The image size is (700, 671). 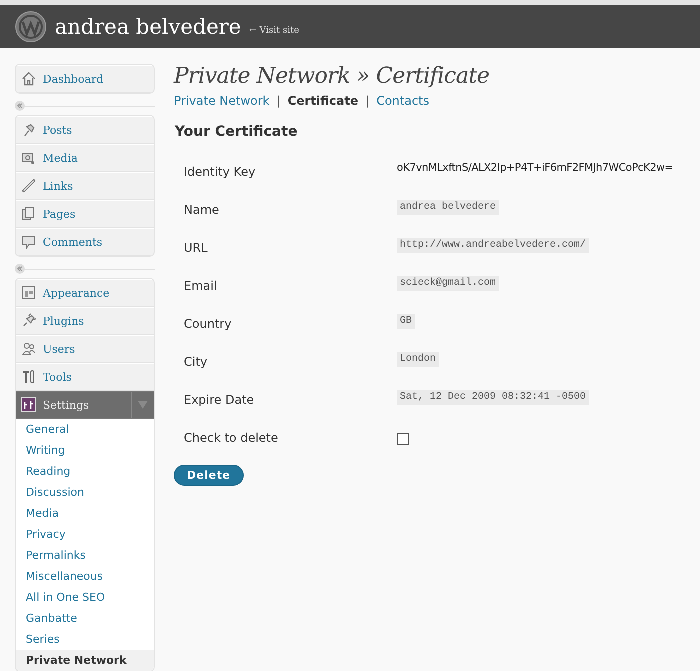 What do you see at coordinates (220, 400) in the screenshot?
I see `field-label: Expire Date` at bounding box center [220, 400].